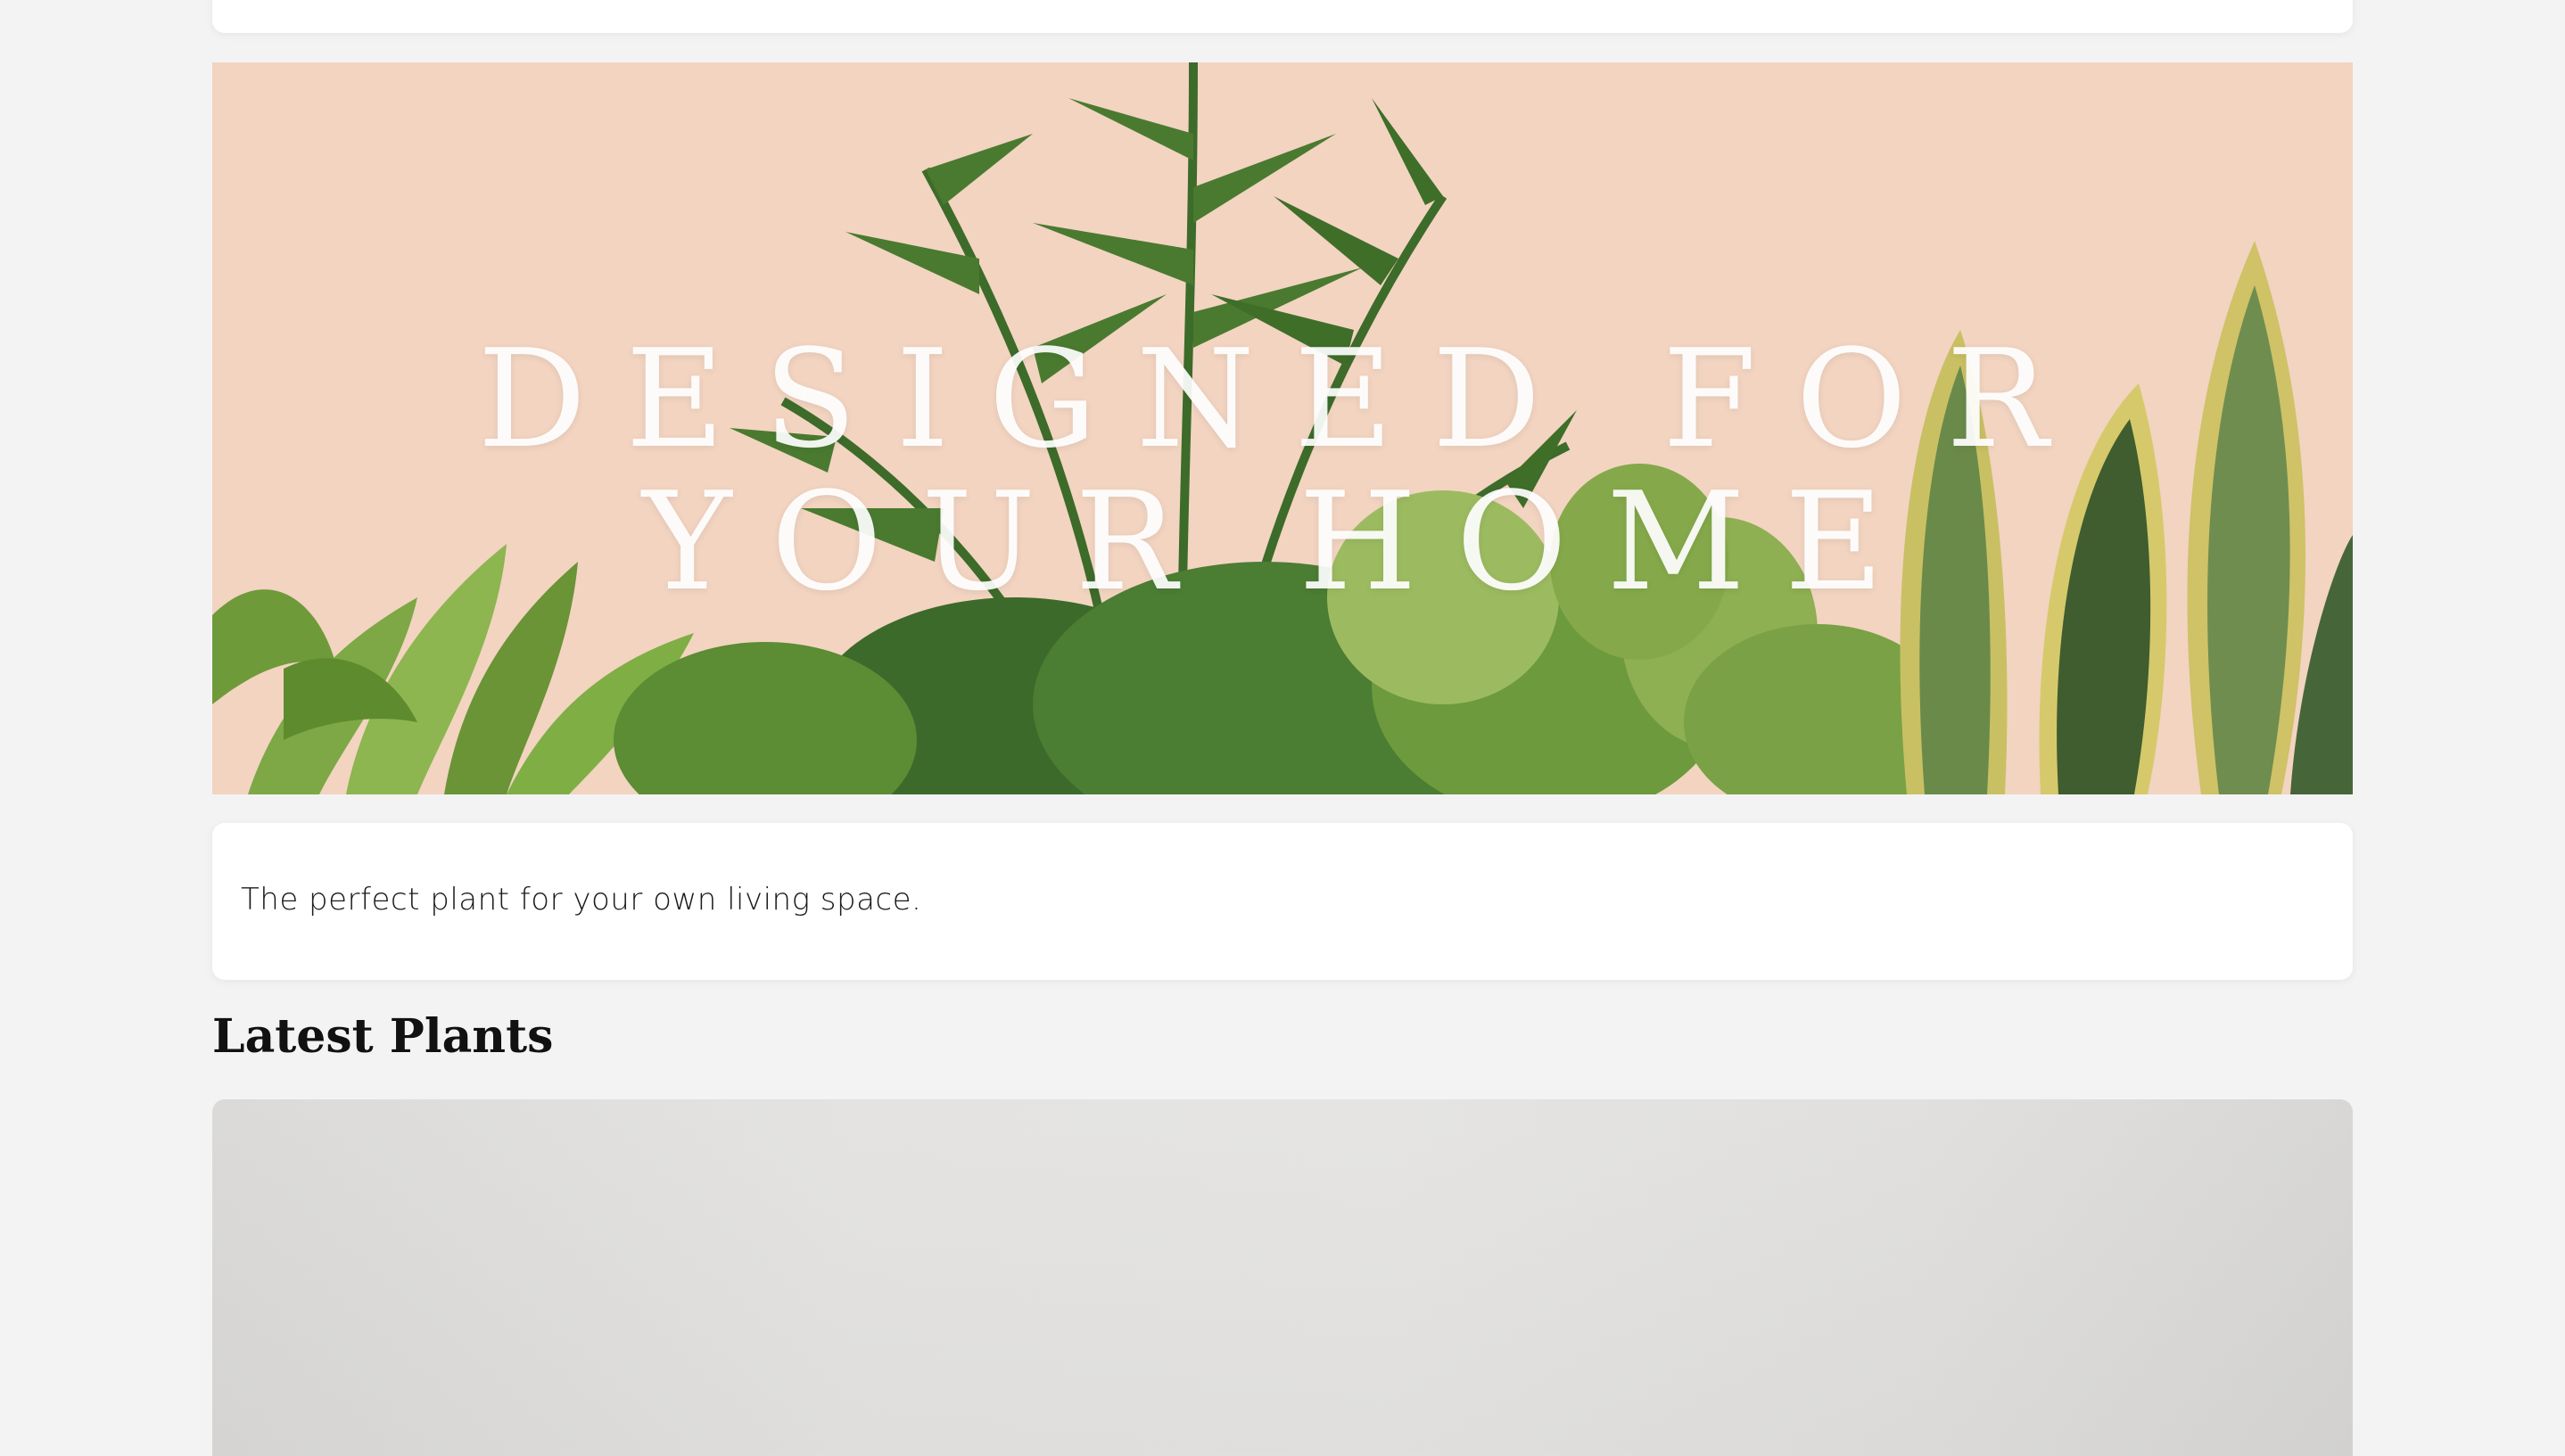  What do you see at coordinates (383, 1036) in the screenshot?
I see `latest-plants-heading: Latest Plants` at bounding box center [383, 1036].